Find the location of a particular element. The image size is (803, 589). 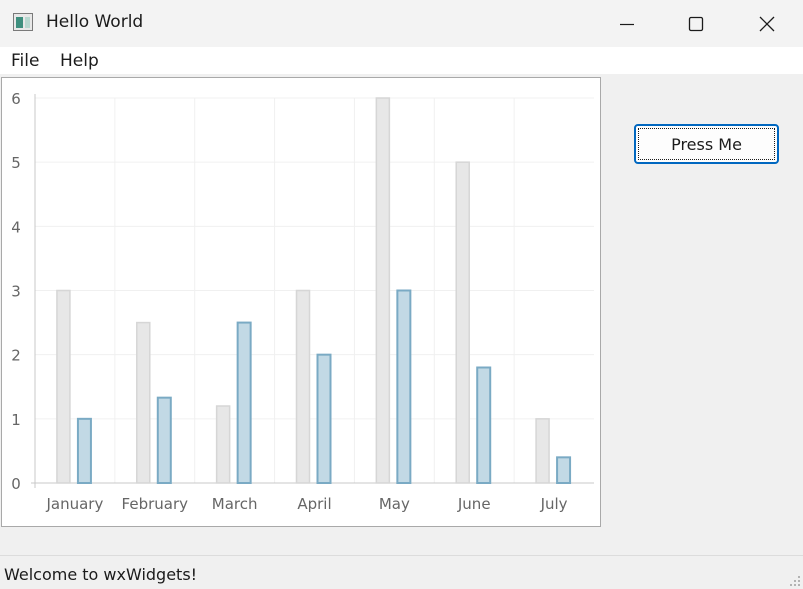

y-tick-label: 4 is located at coordinates (16, 227).